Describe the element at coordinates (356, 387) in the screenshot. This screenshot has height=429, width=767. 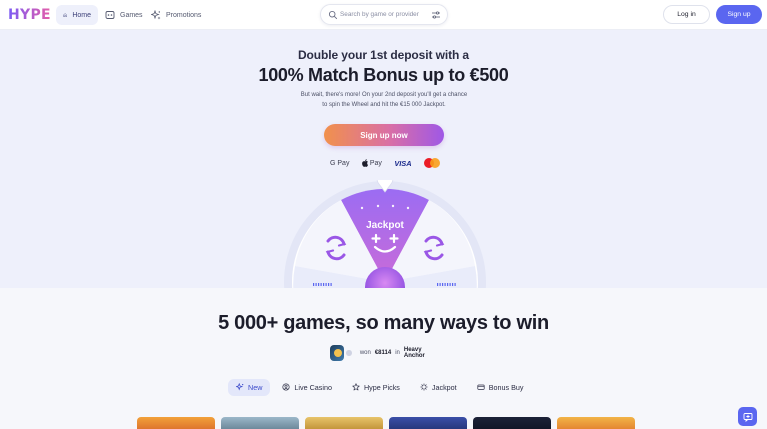
I see `star-icon` at that location.